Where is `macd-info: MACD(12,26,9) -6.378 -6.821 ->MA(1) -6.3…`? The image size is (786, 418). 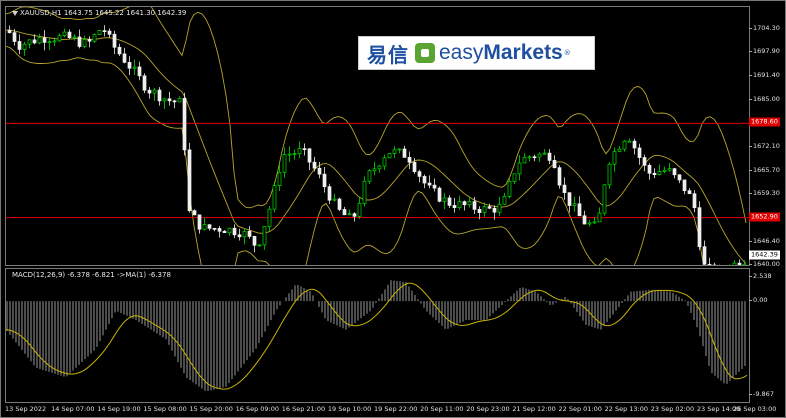
macd-info: MACD(12,26,9) -6.378 -6.821 ->MA(1) -6.3… is located at coordinates (91, 275).